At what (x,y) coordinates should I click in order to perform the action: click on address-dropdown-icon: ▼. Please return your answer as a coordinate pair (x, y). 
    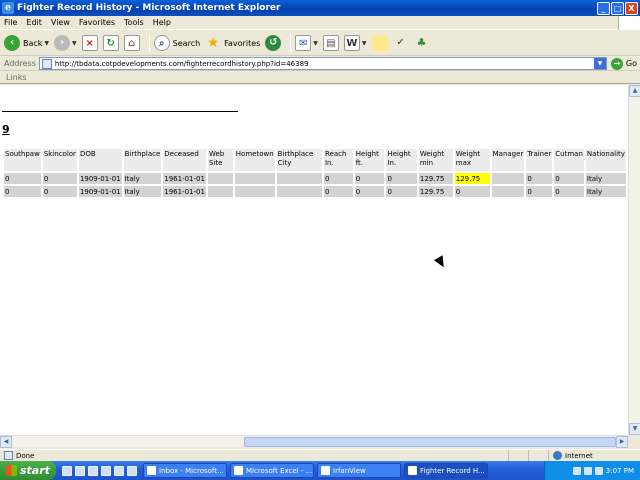
    Looking at the image, I should click on (599, 63).